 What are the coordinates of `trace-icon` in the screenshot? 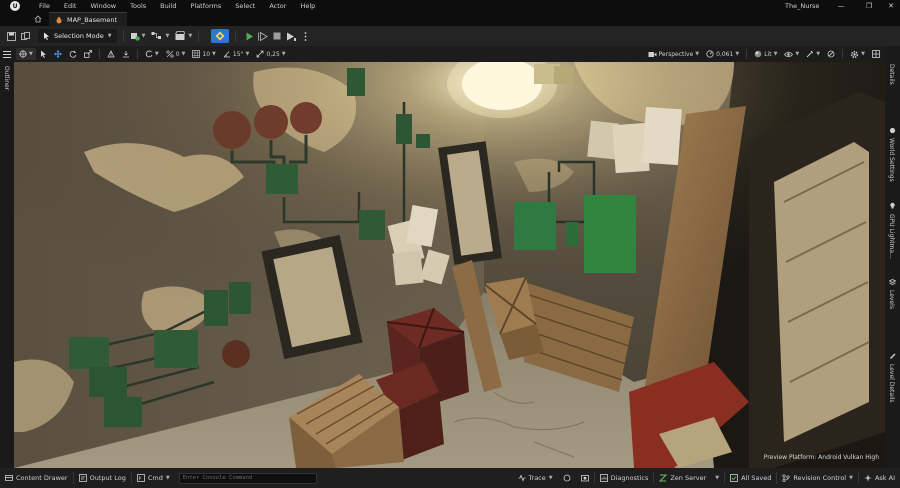 It's located at (522, 478).